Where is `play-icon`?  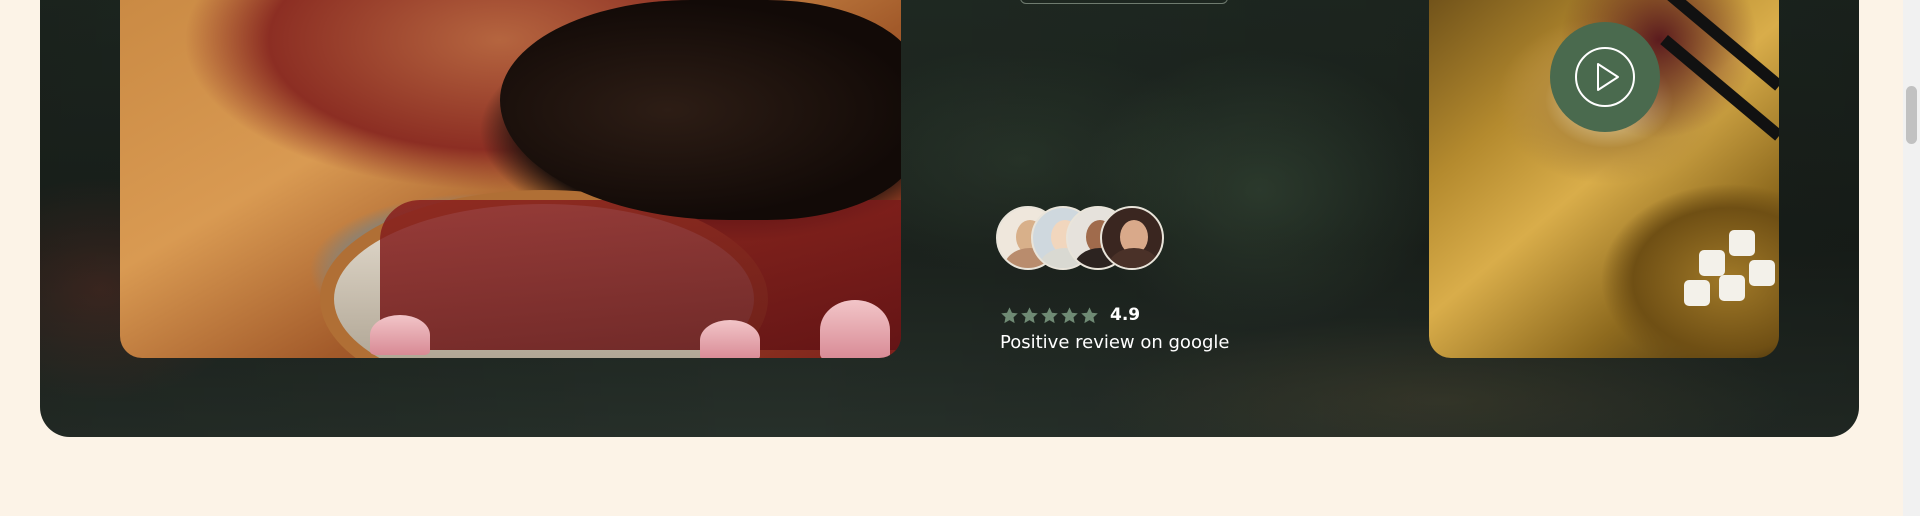
play-icon is located at coordinates (1605, 77).